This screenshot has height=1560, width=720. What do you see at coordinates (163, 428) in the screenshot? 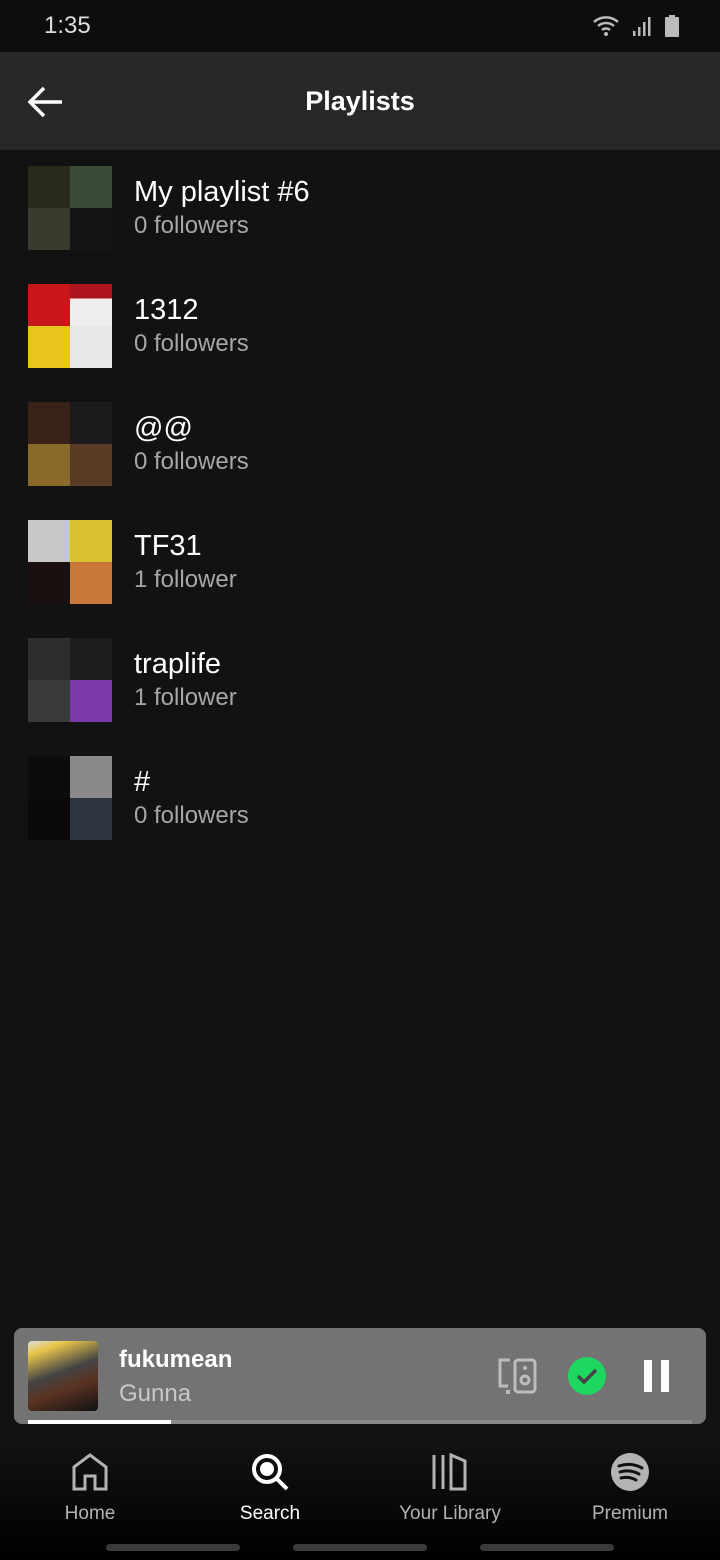
I see `playlist-name: @@` at bounding box center [163, 428].